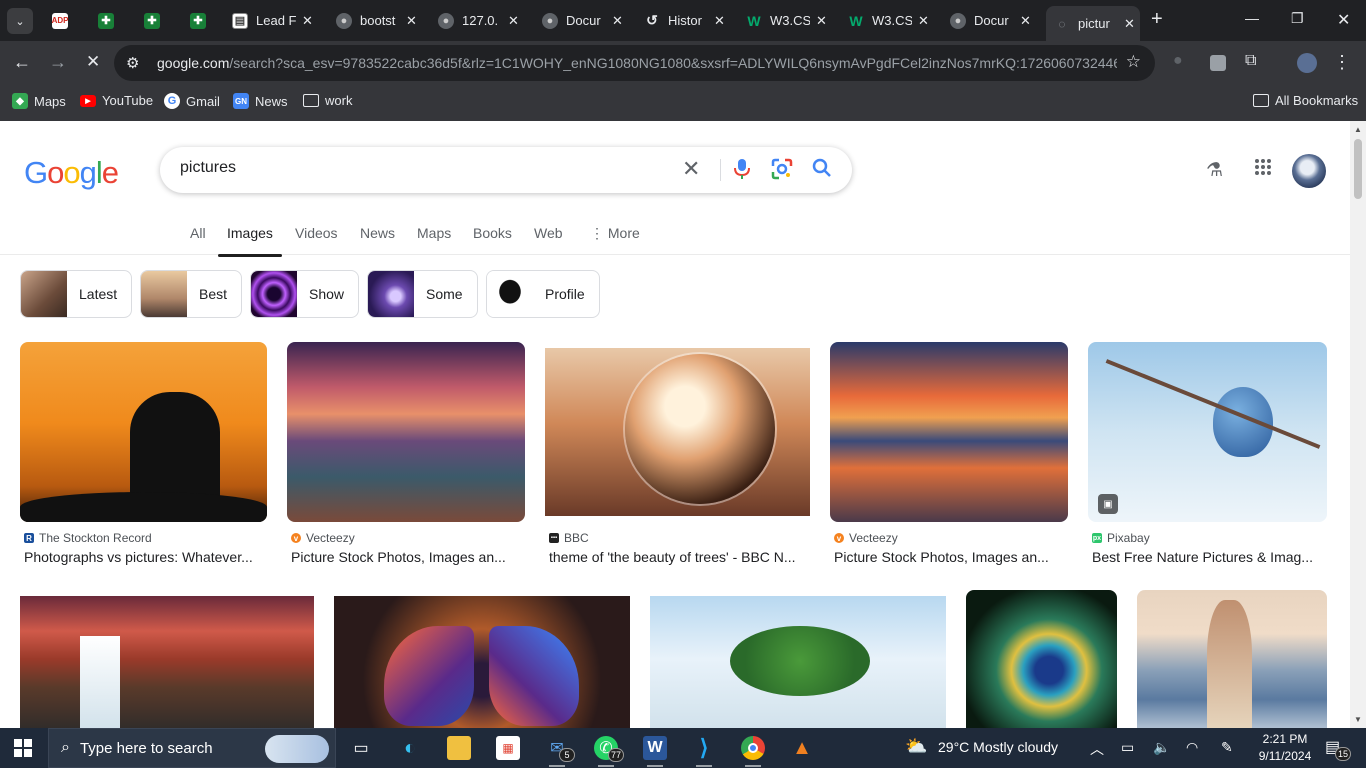 The height and width of the screenshot is (768, 1366). What do you see at coordinates (1093, 23) in the screenshot?
I see `tab-pictures-active: ◌ pictur ✕` at bounding box center [1093, 23].